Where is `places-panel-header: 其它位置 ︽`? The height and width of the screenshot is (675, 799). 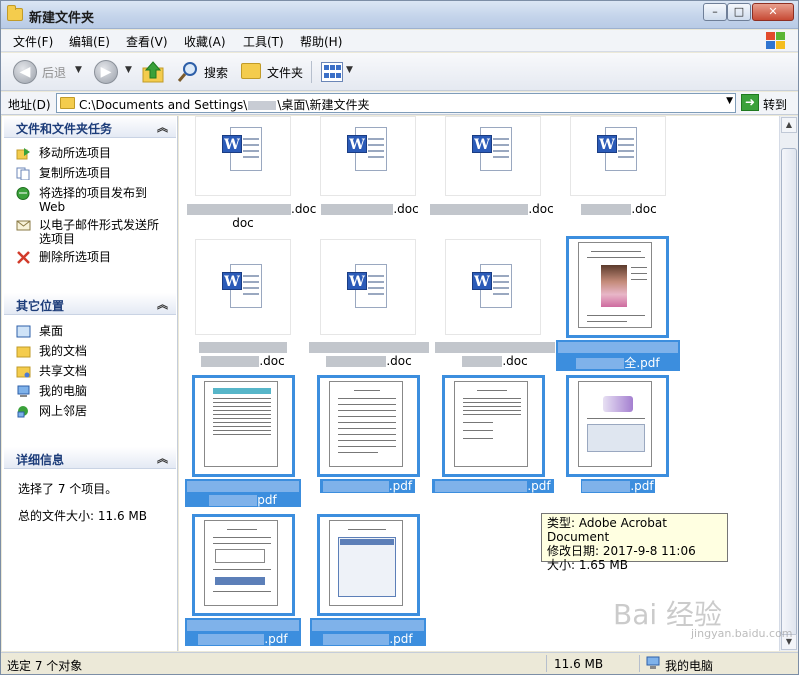 places-panel-header: 其它位置 ︽ is located at coordinates (90, 304).